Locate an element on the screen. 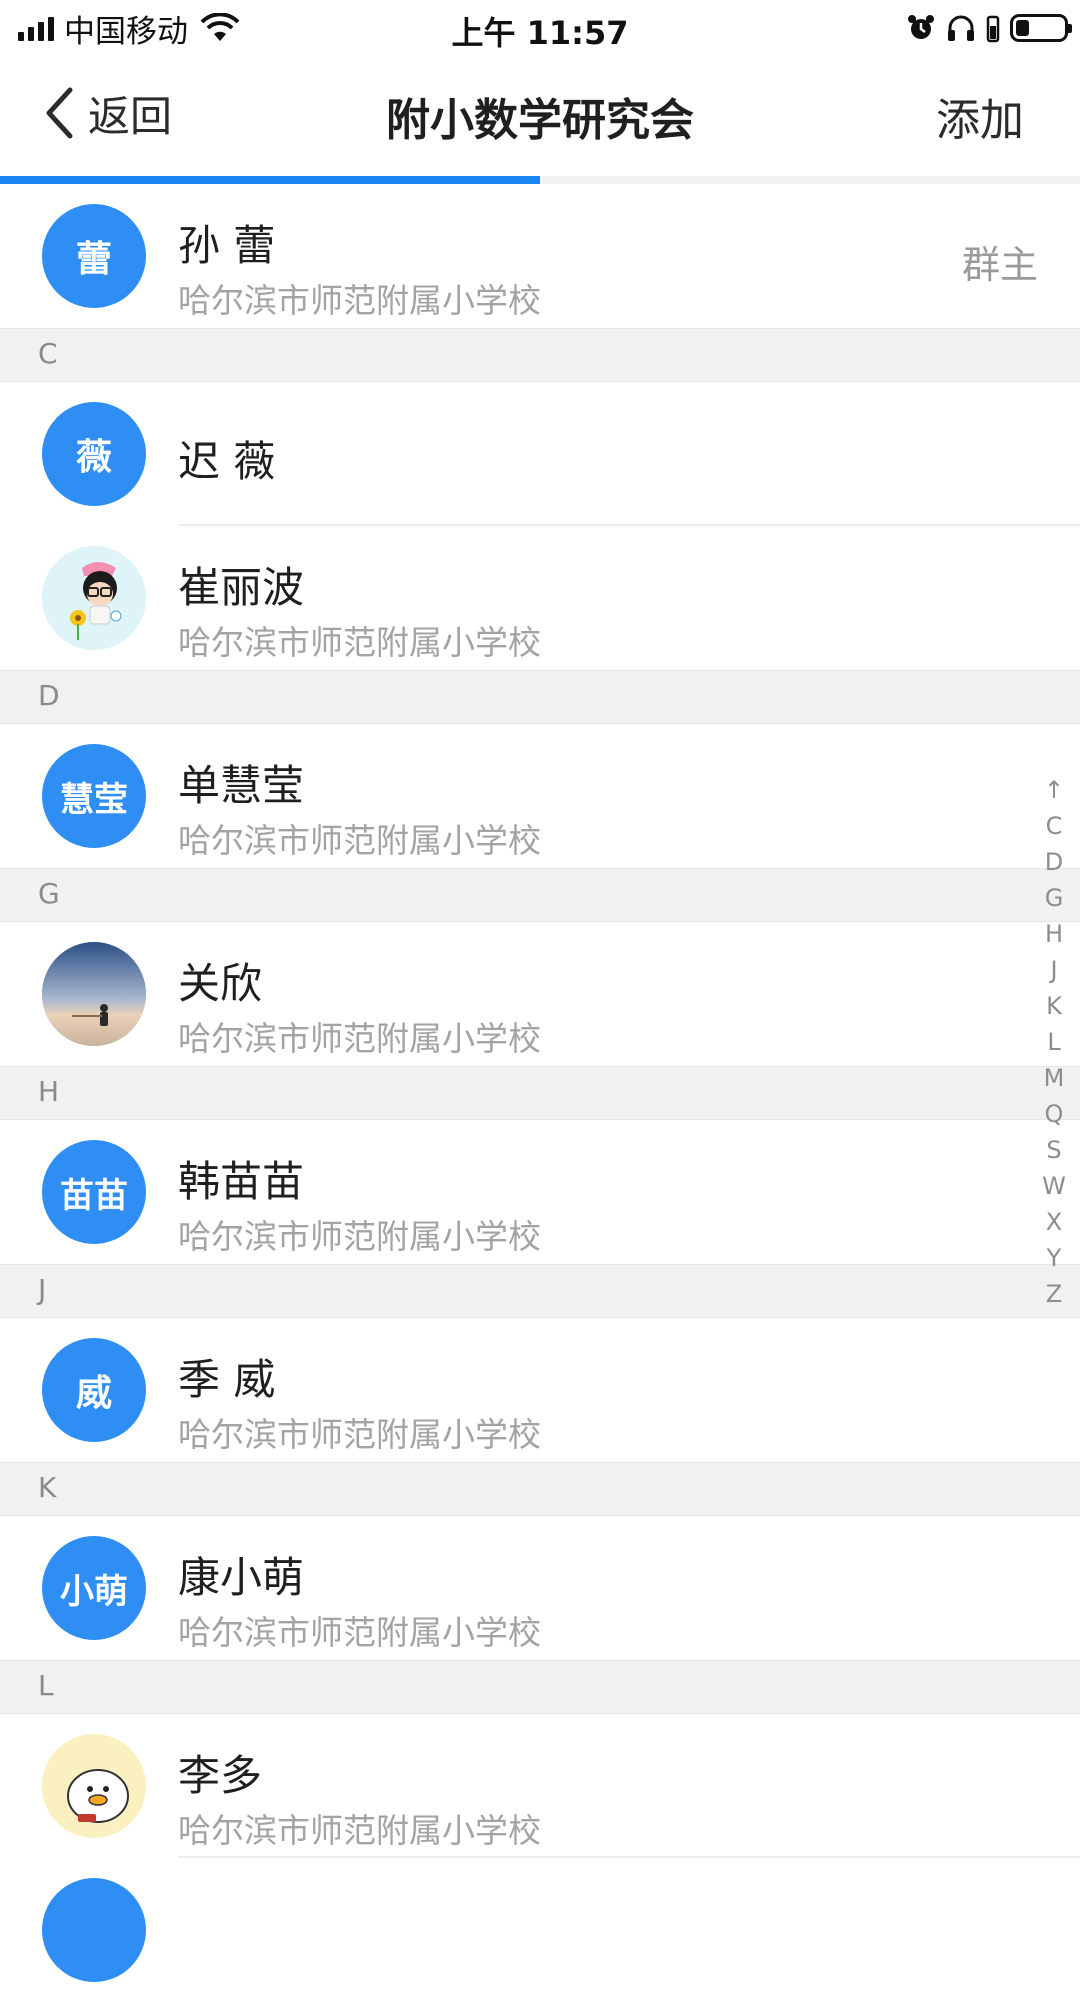 This screenshot has width=1080, height=2002. section-header: D is located at coordinates (540, 697).